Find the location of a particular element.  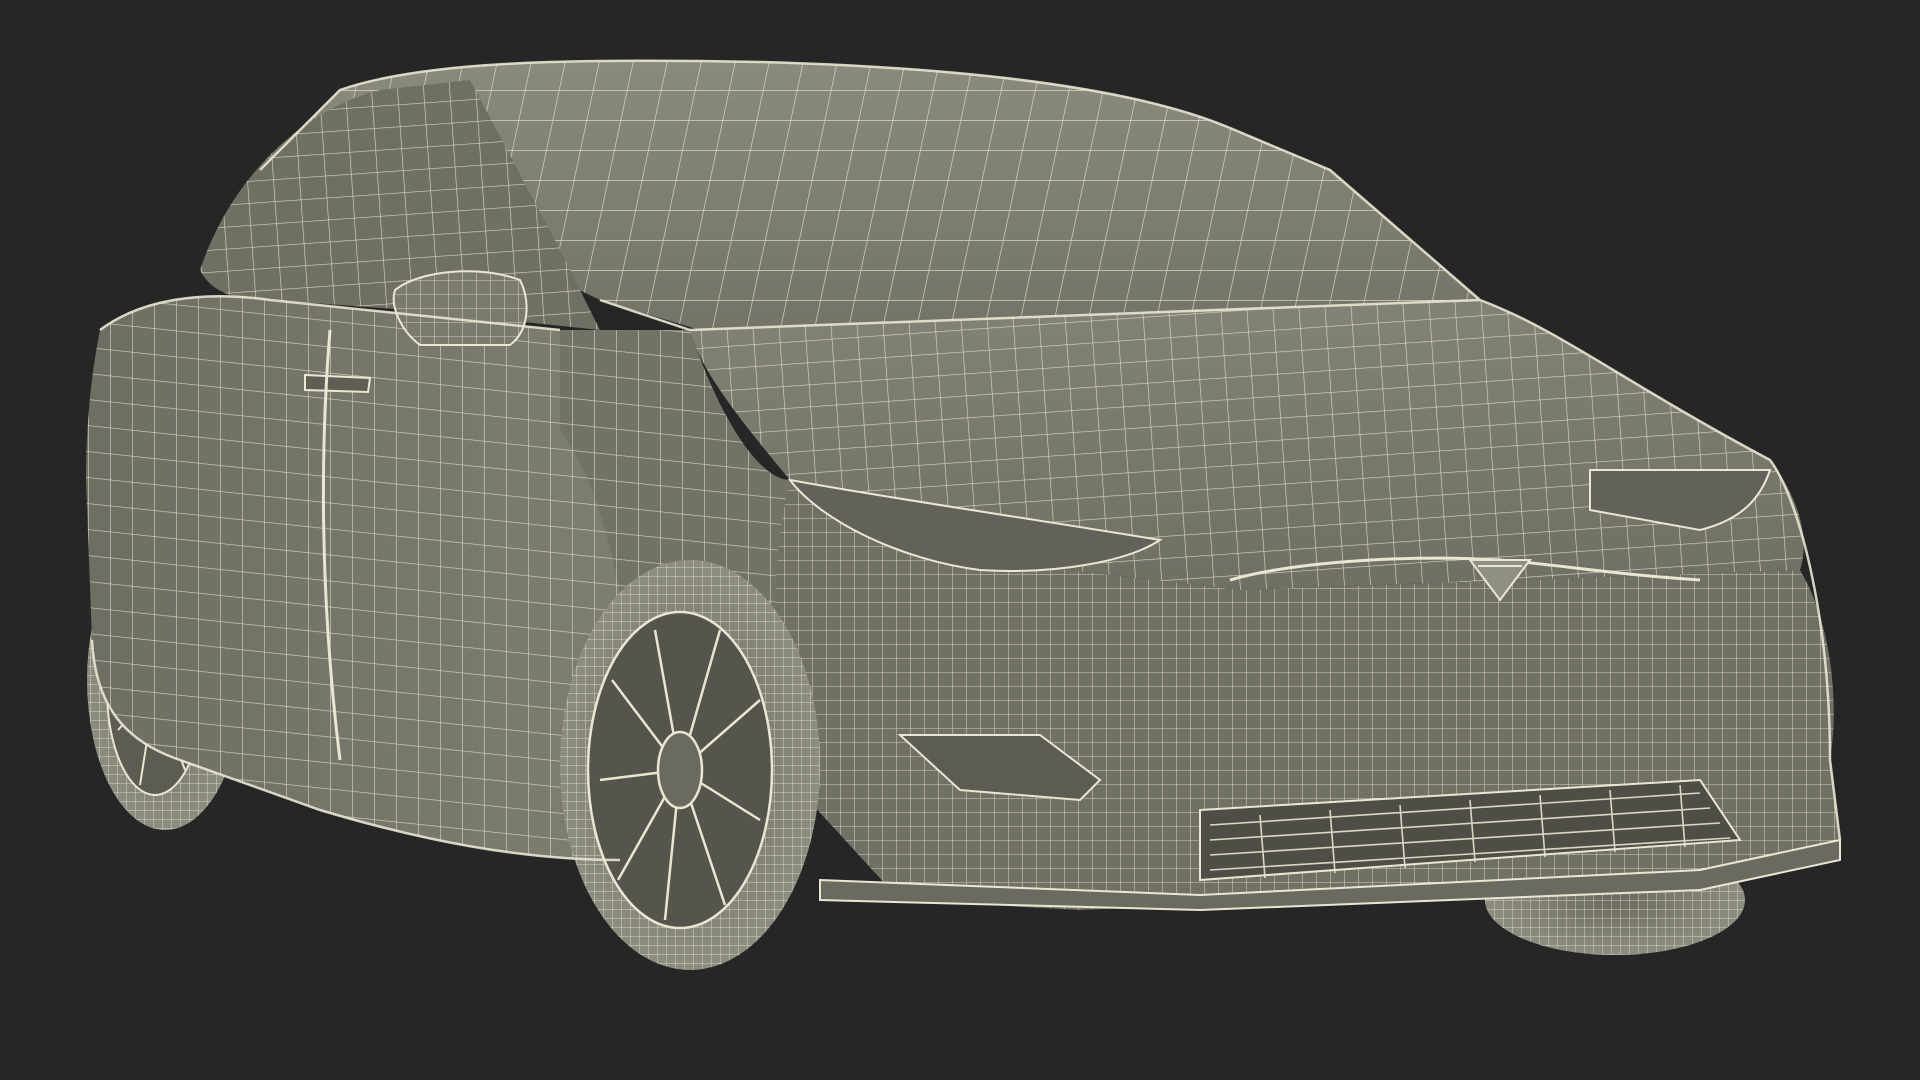

front-wheel is located at coordinates (690, 765).